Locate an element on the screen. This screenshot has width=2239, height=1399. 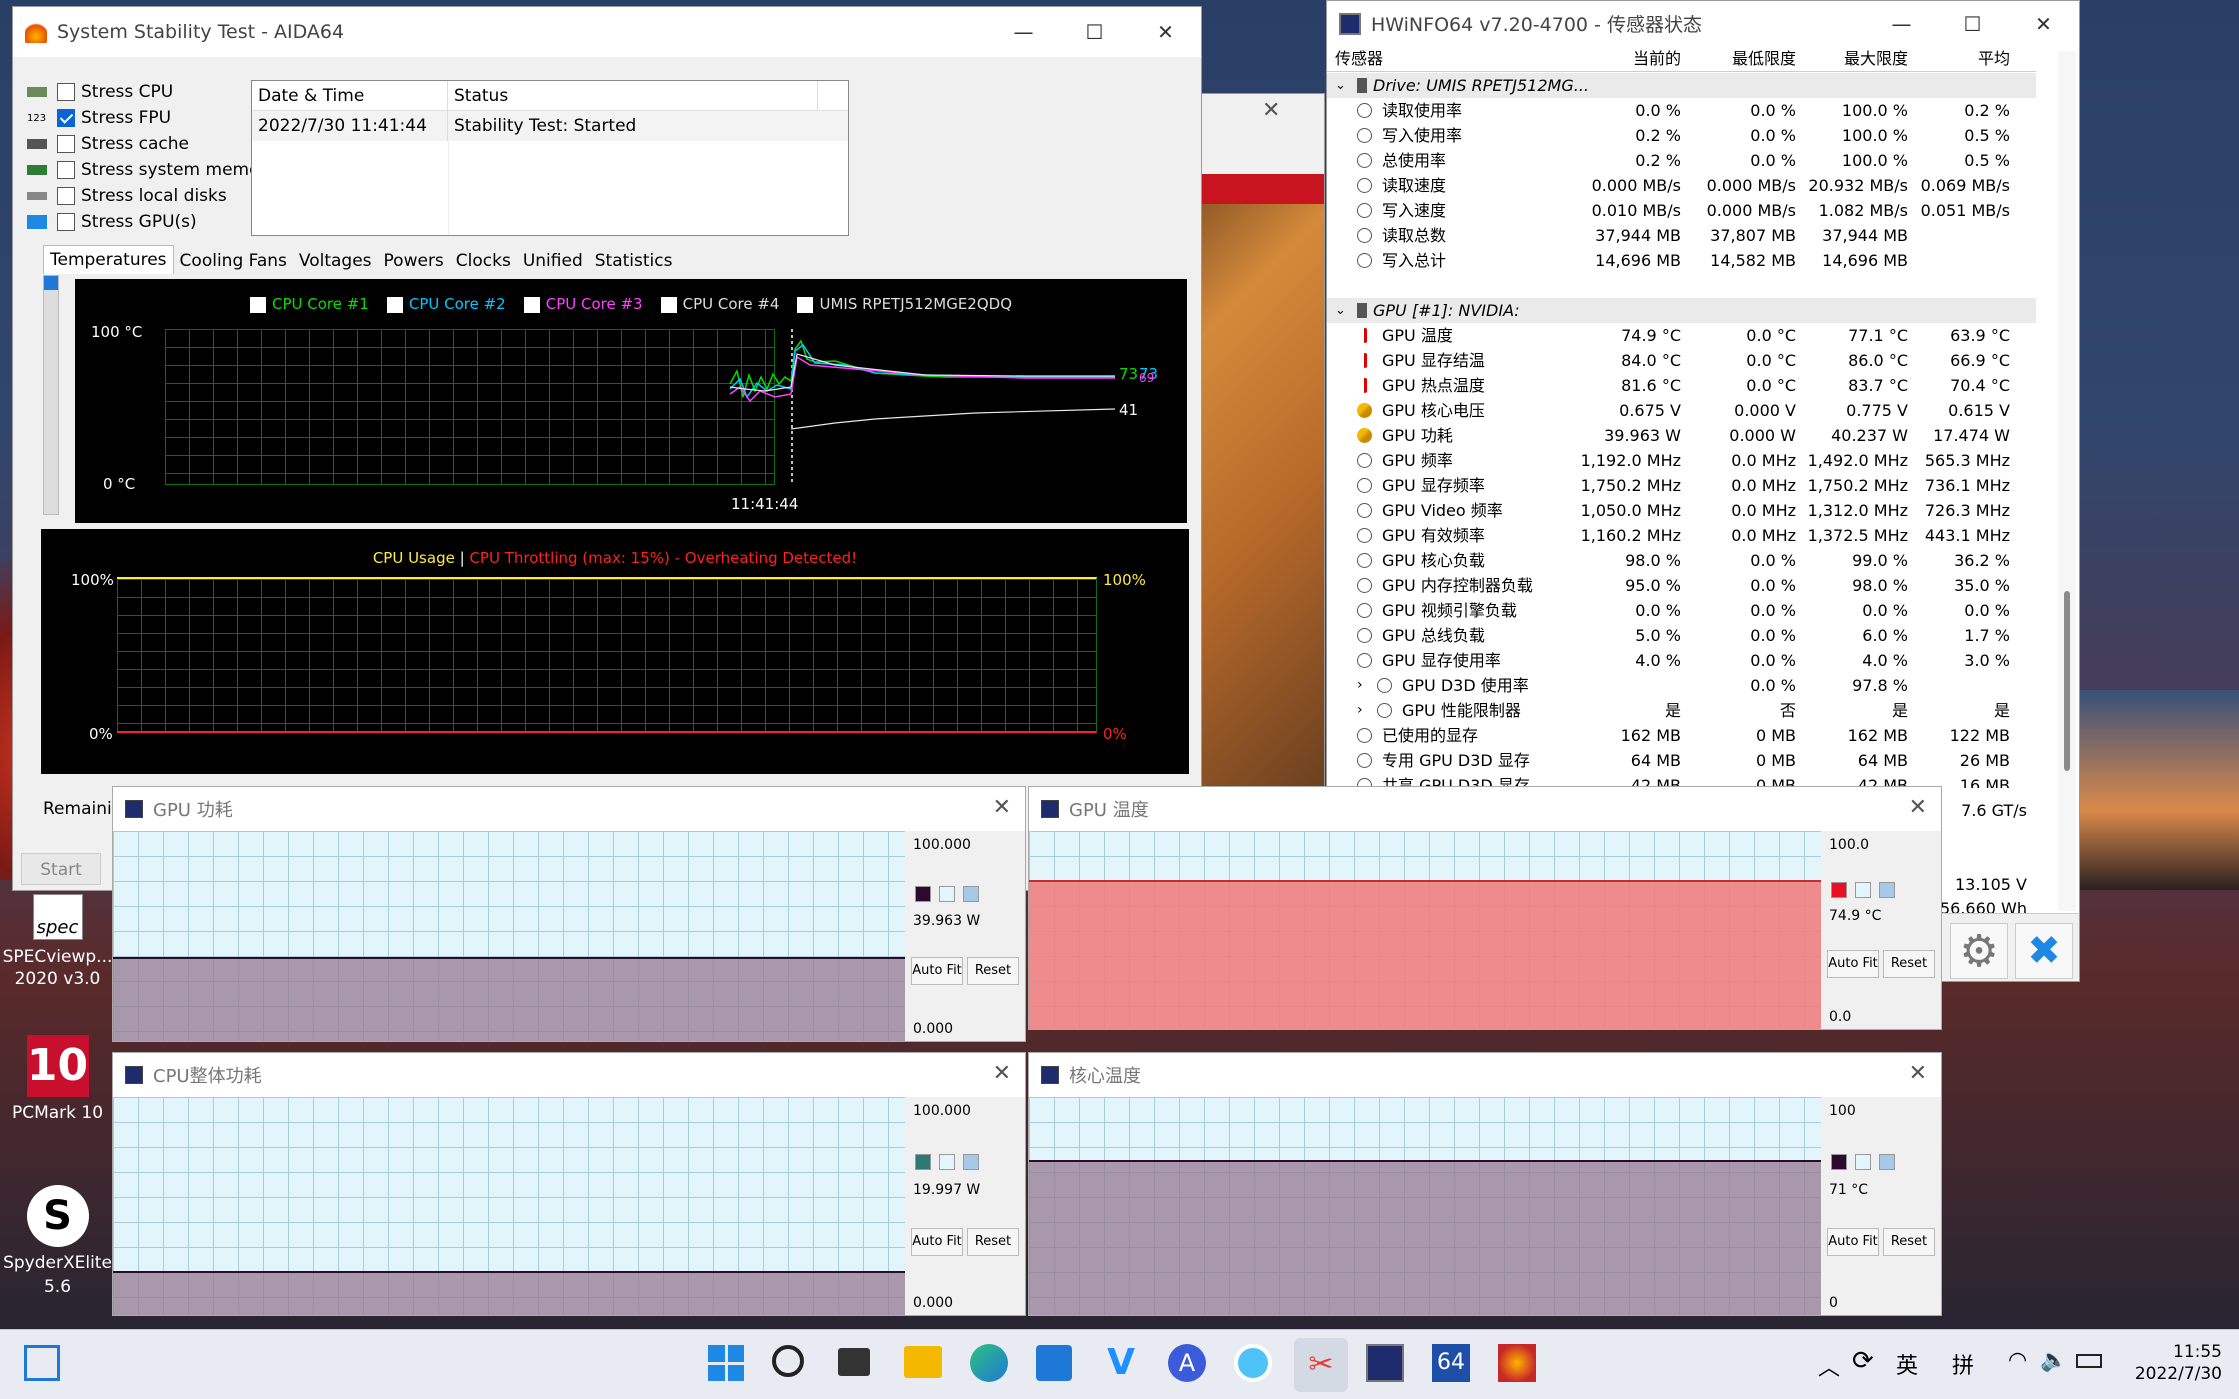
store-icon is located at coordinates (1054, 1363).